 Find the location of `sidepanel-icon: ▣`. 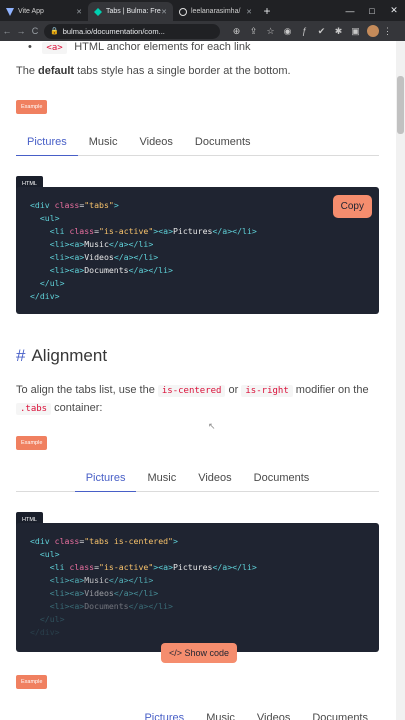

sidepanel-icon: ▣ is located at coordinates (355, 31).